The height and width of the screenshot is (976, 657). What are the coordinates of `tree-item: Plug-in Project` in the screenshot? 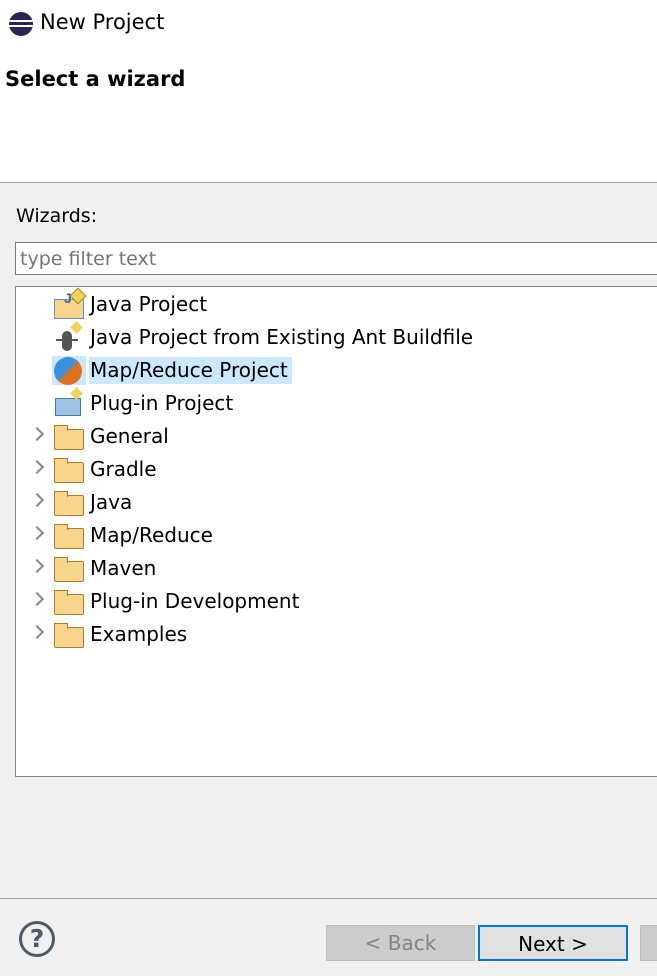 It's located at (336, 403).